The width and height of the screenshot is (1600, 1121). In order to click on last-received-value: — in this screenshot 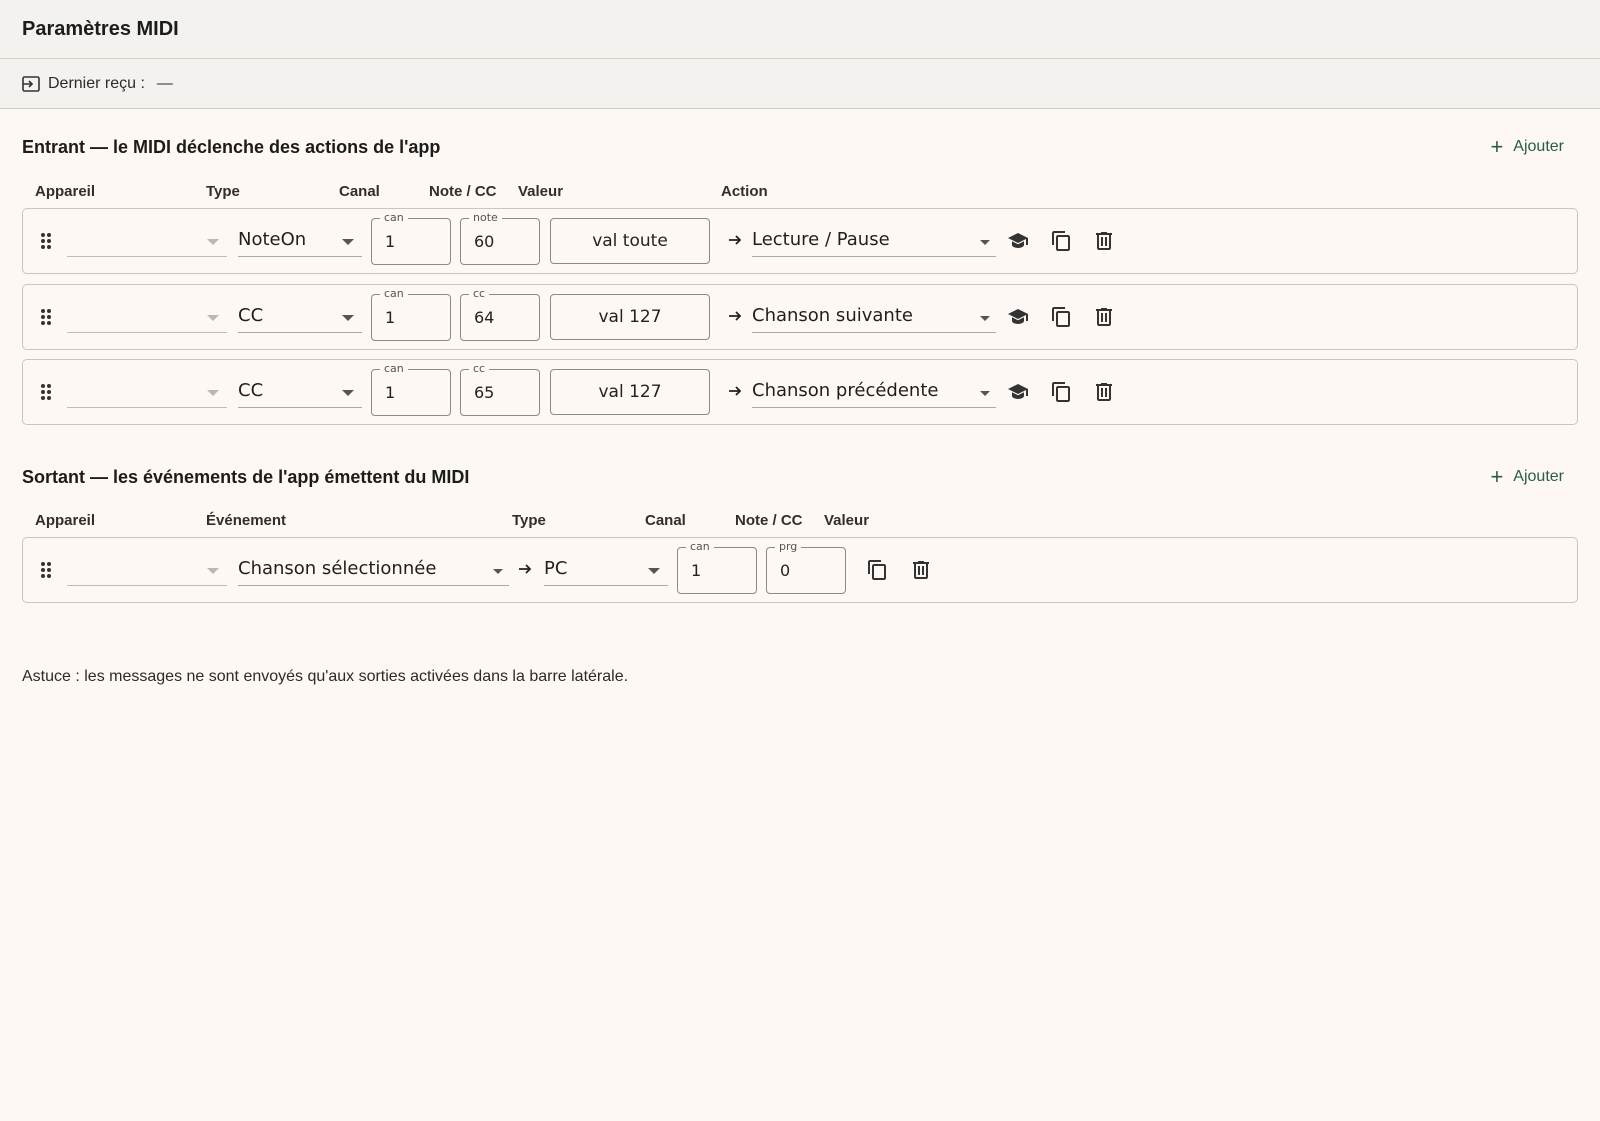, I will do `click(164, 83)`.